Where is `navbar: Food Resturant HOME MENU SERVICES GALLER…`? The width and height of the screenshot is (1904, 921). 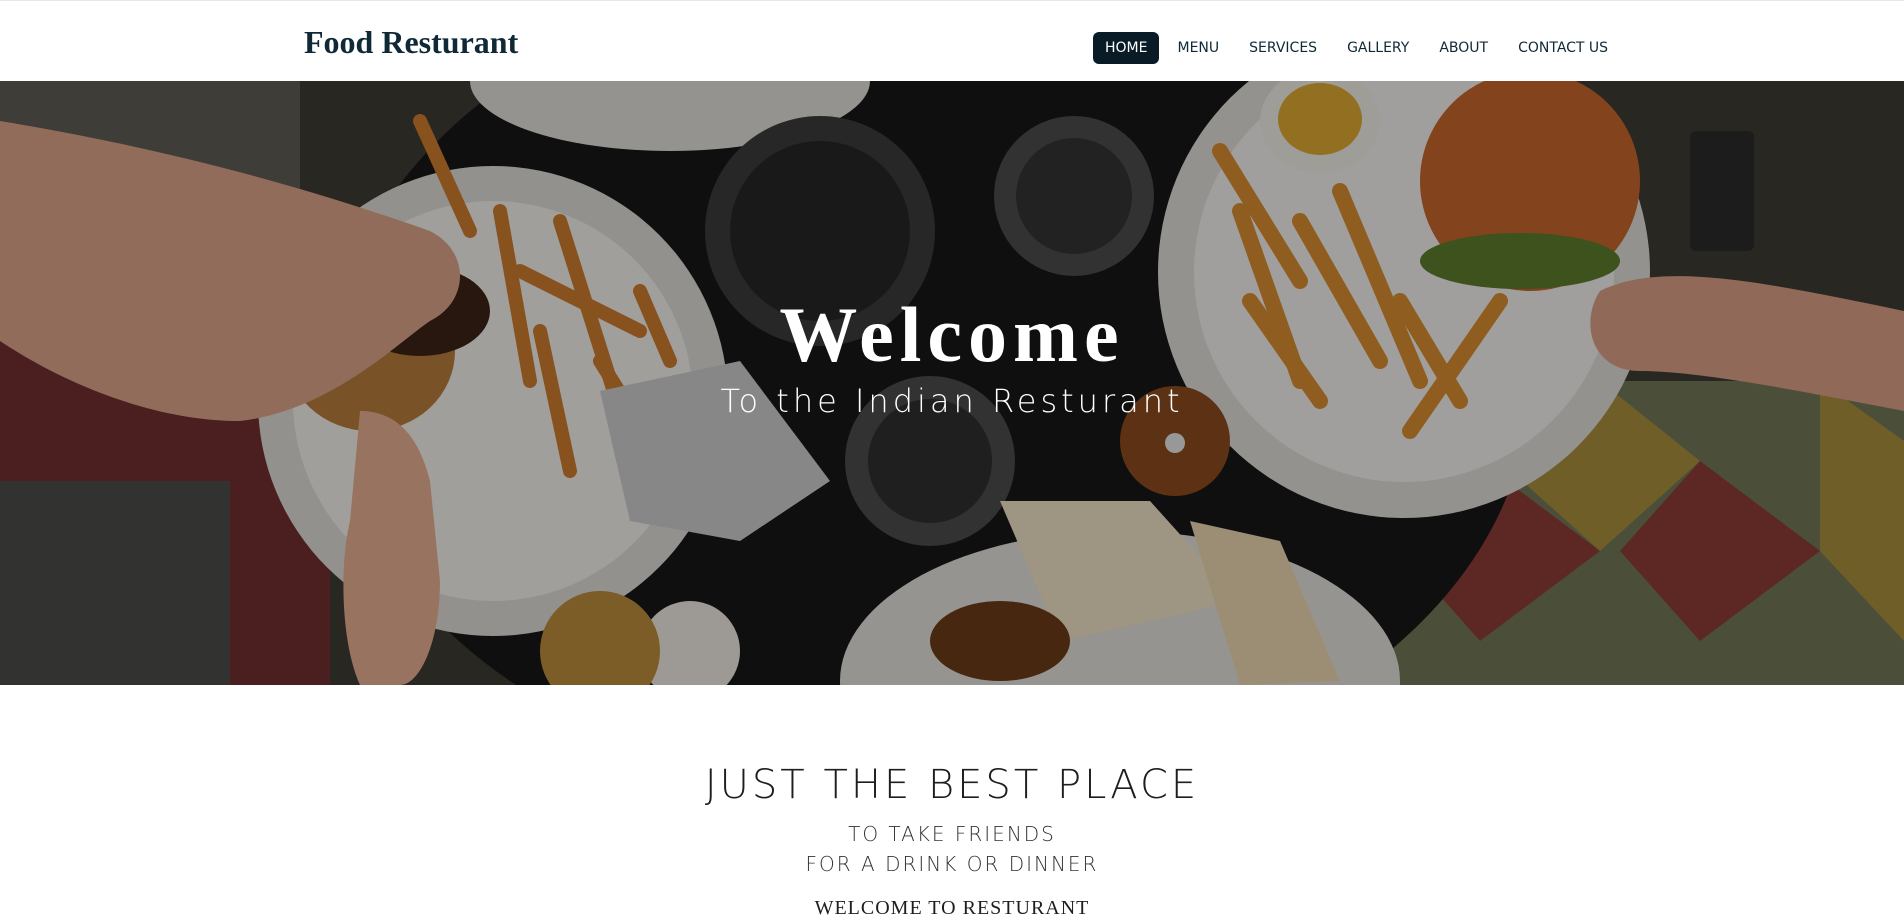 navbar: Food Resturant HOME MENU SERVICES GALLER… is located at coordinates (952, 40).